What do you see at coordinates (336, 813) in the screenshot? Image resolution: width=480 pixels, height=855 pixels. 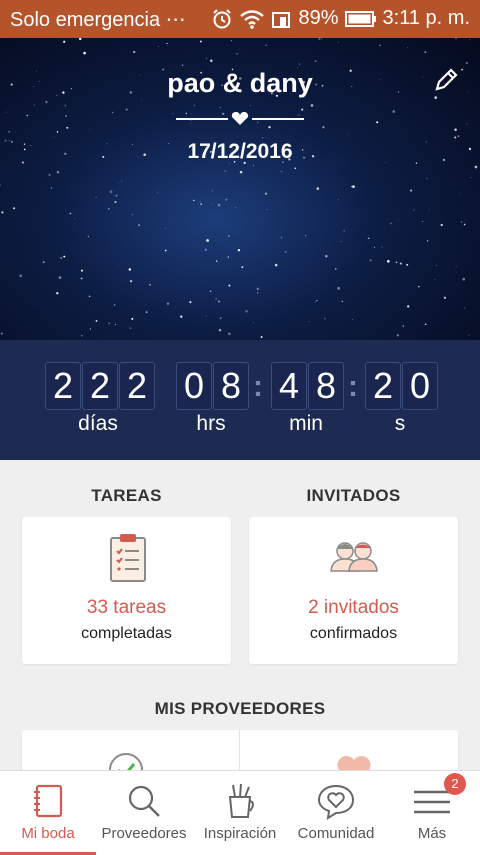 I see `nav-comunidad: Comunidad` at bounding box center [336, 813].